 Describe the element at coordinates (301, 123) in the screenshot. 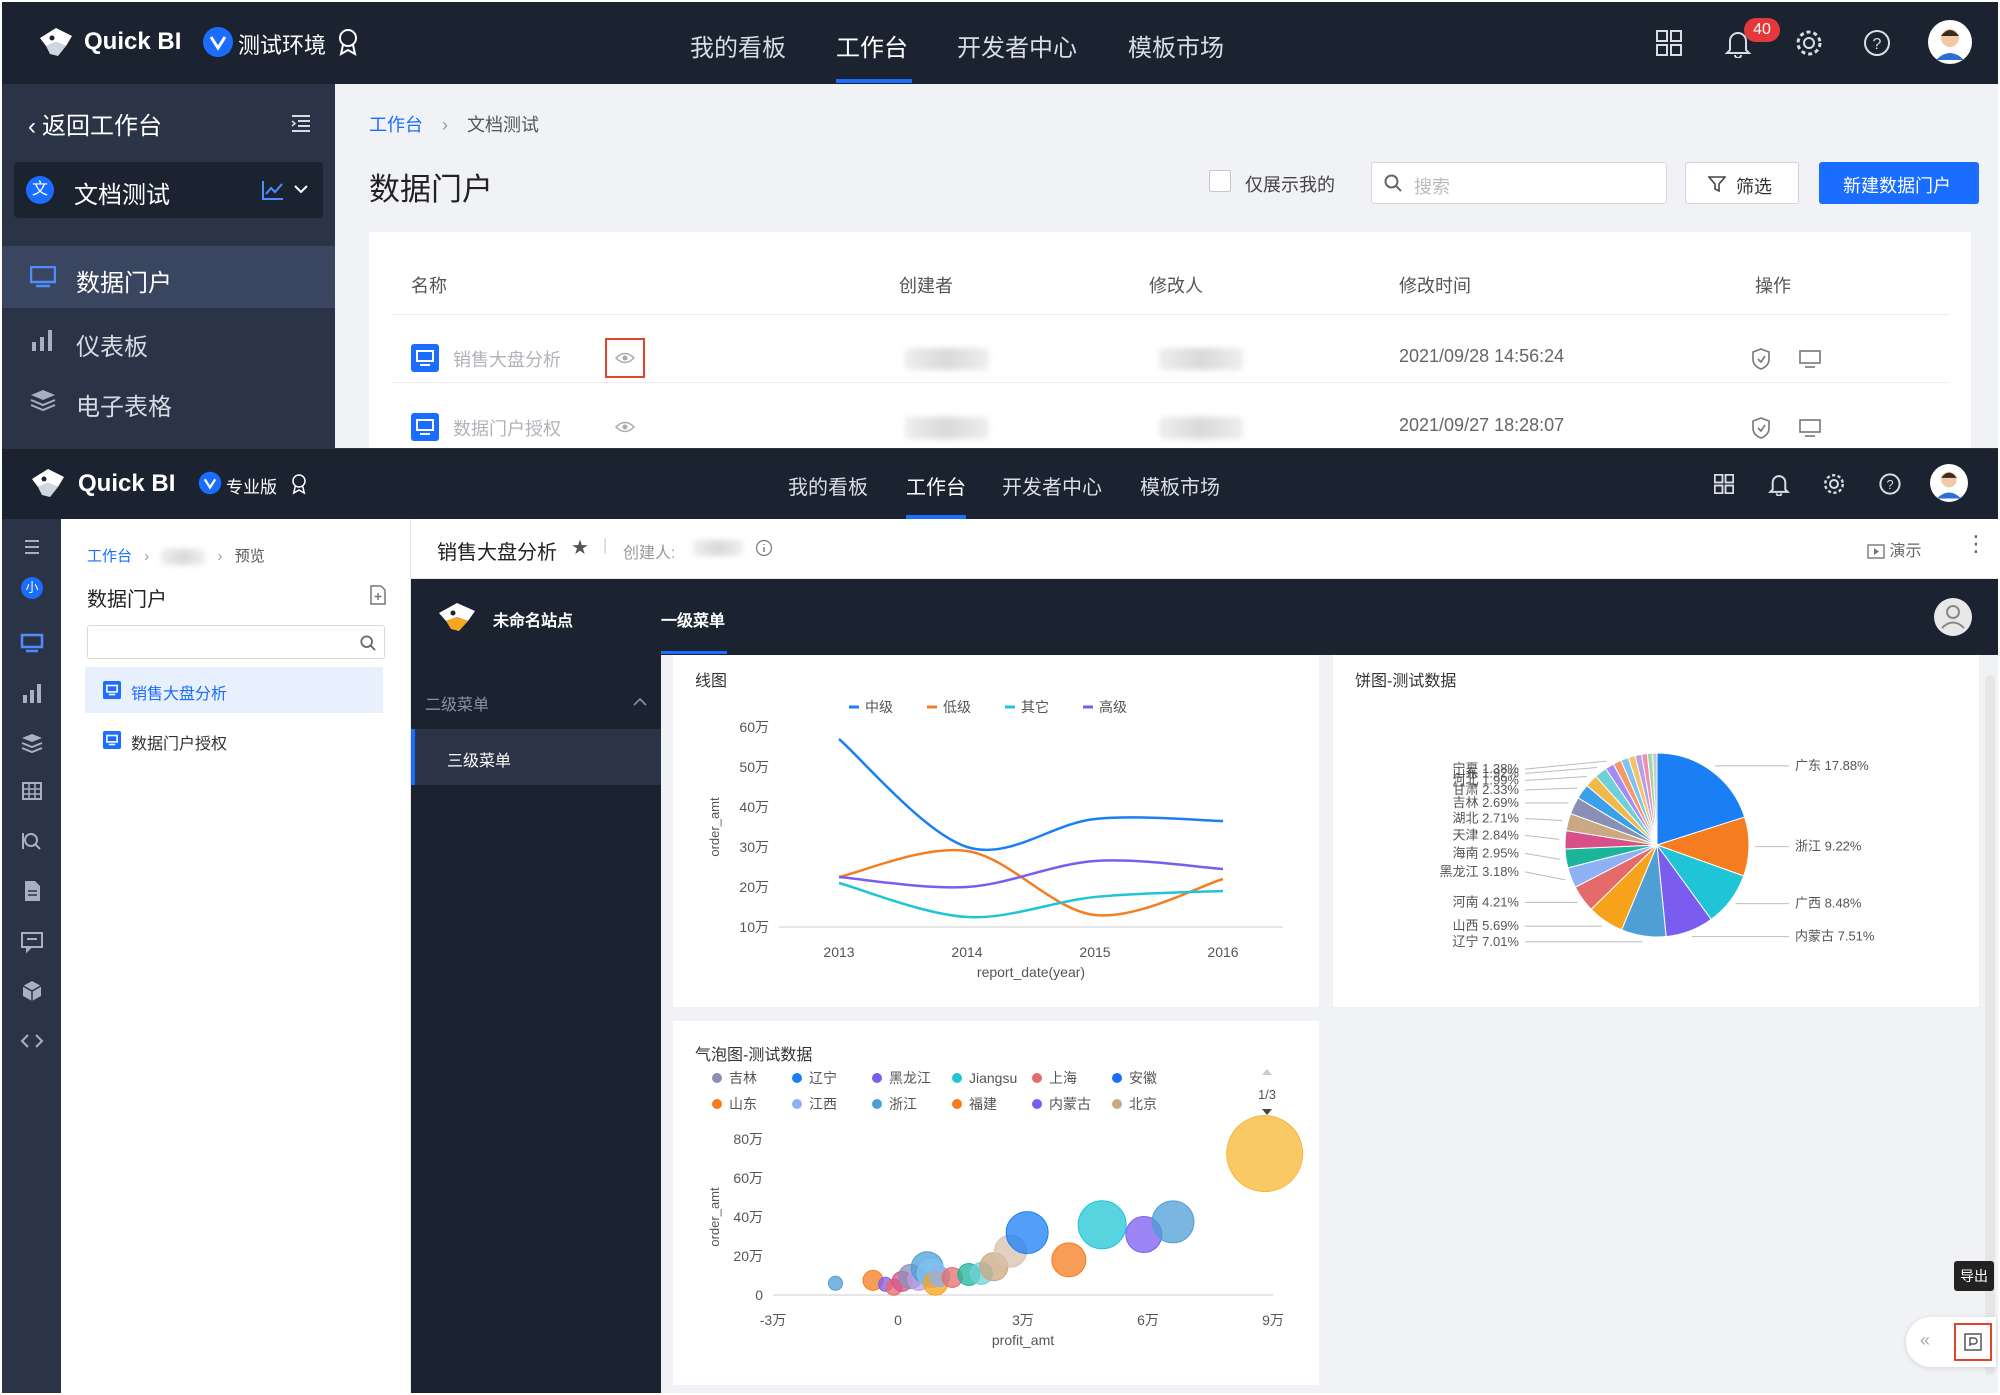

I see `collapse-menu-icon` at that location.